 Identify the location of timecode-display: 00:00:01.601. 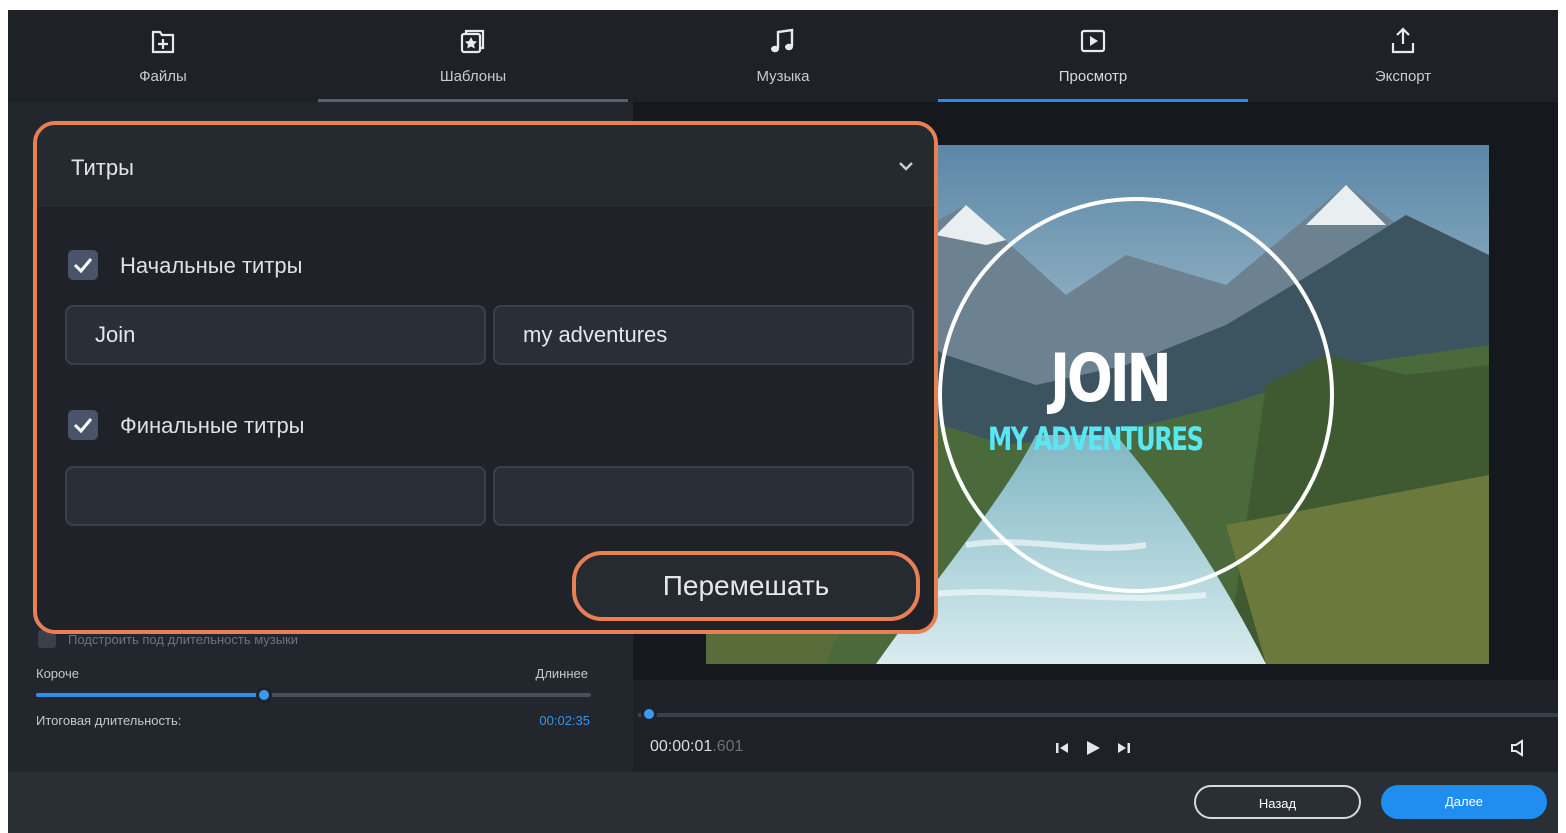
(696, 747).